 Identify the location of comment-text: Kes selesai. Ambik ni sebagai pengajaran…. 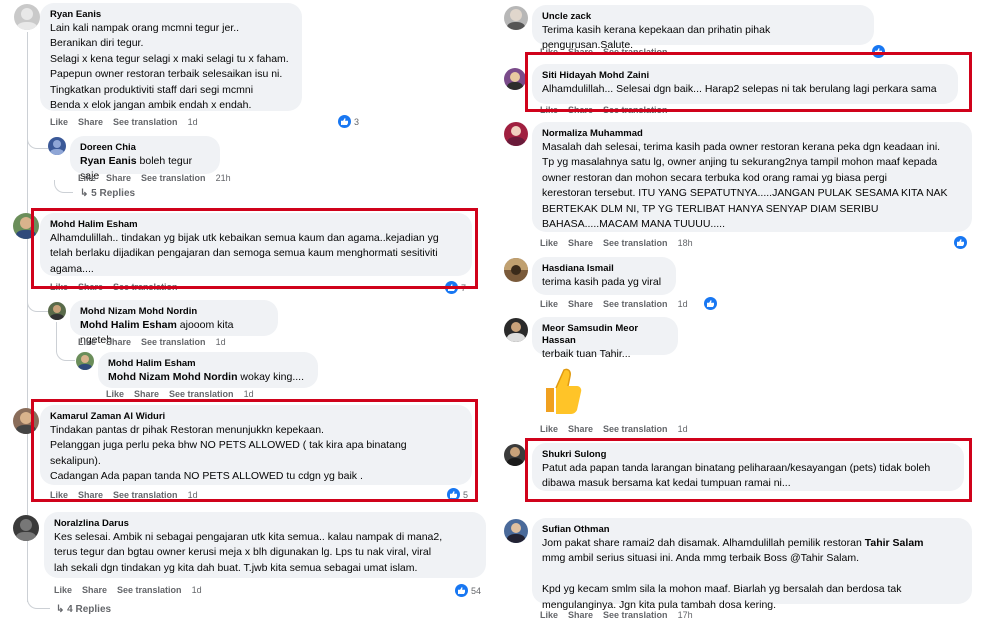
(248, 552).